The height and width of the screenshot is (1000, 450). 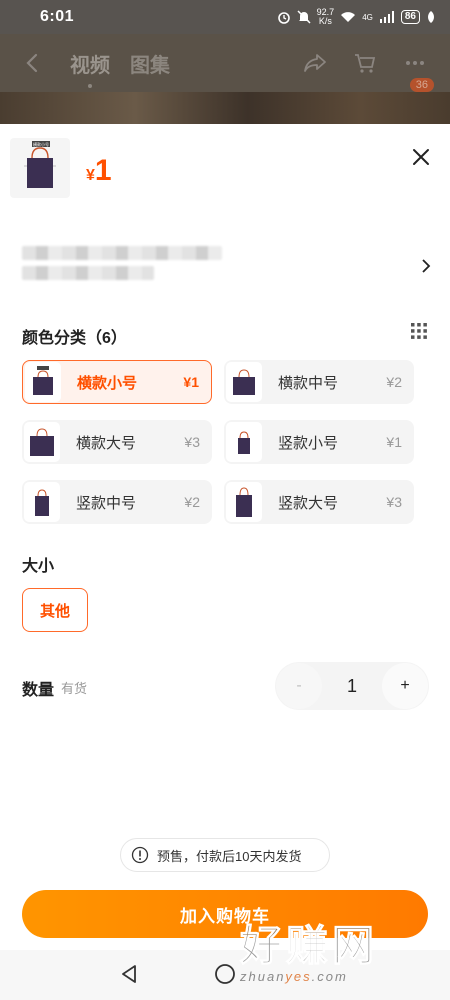 I want to click on shipping-address-blurred, so click(x=217, y=268).